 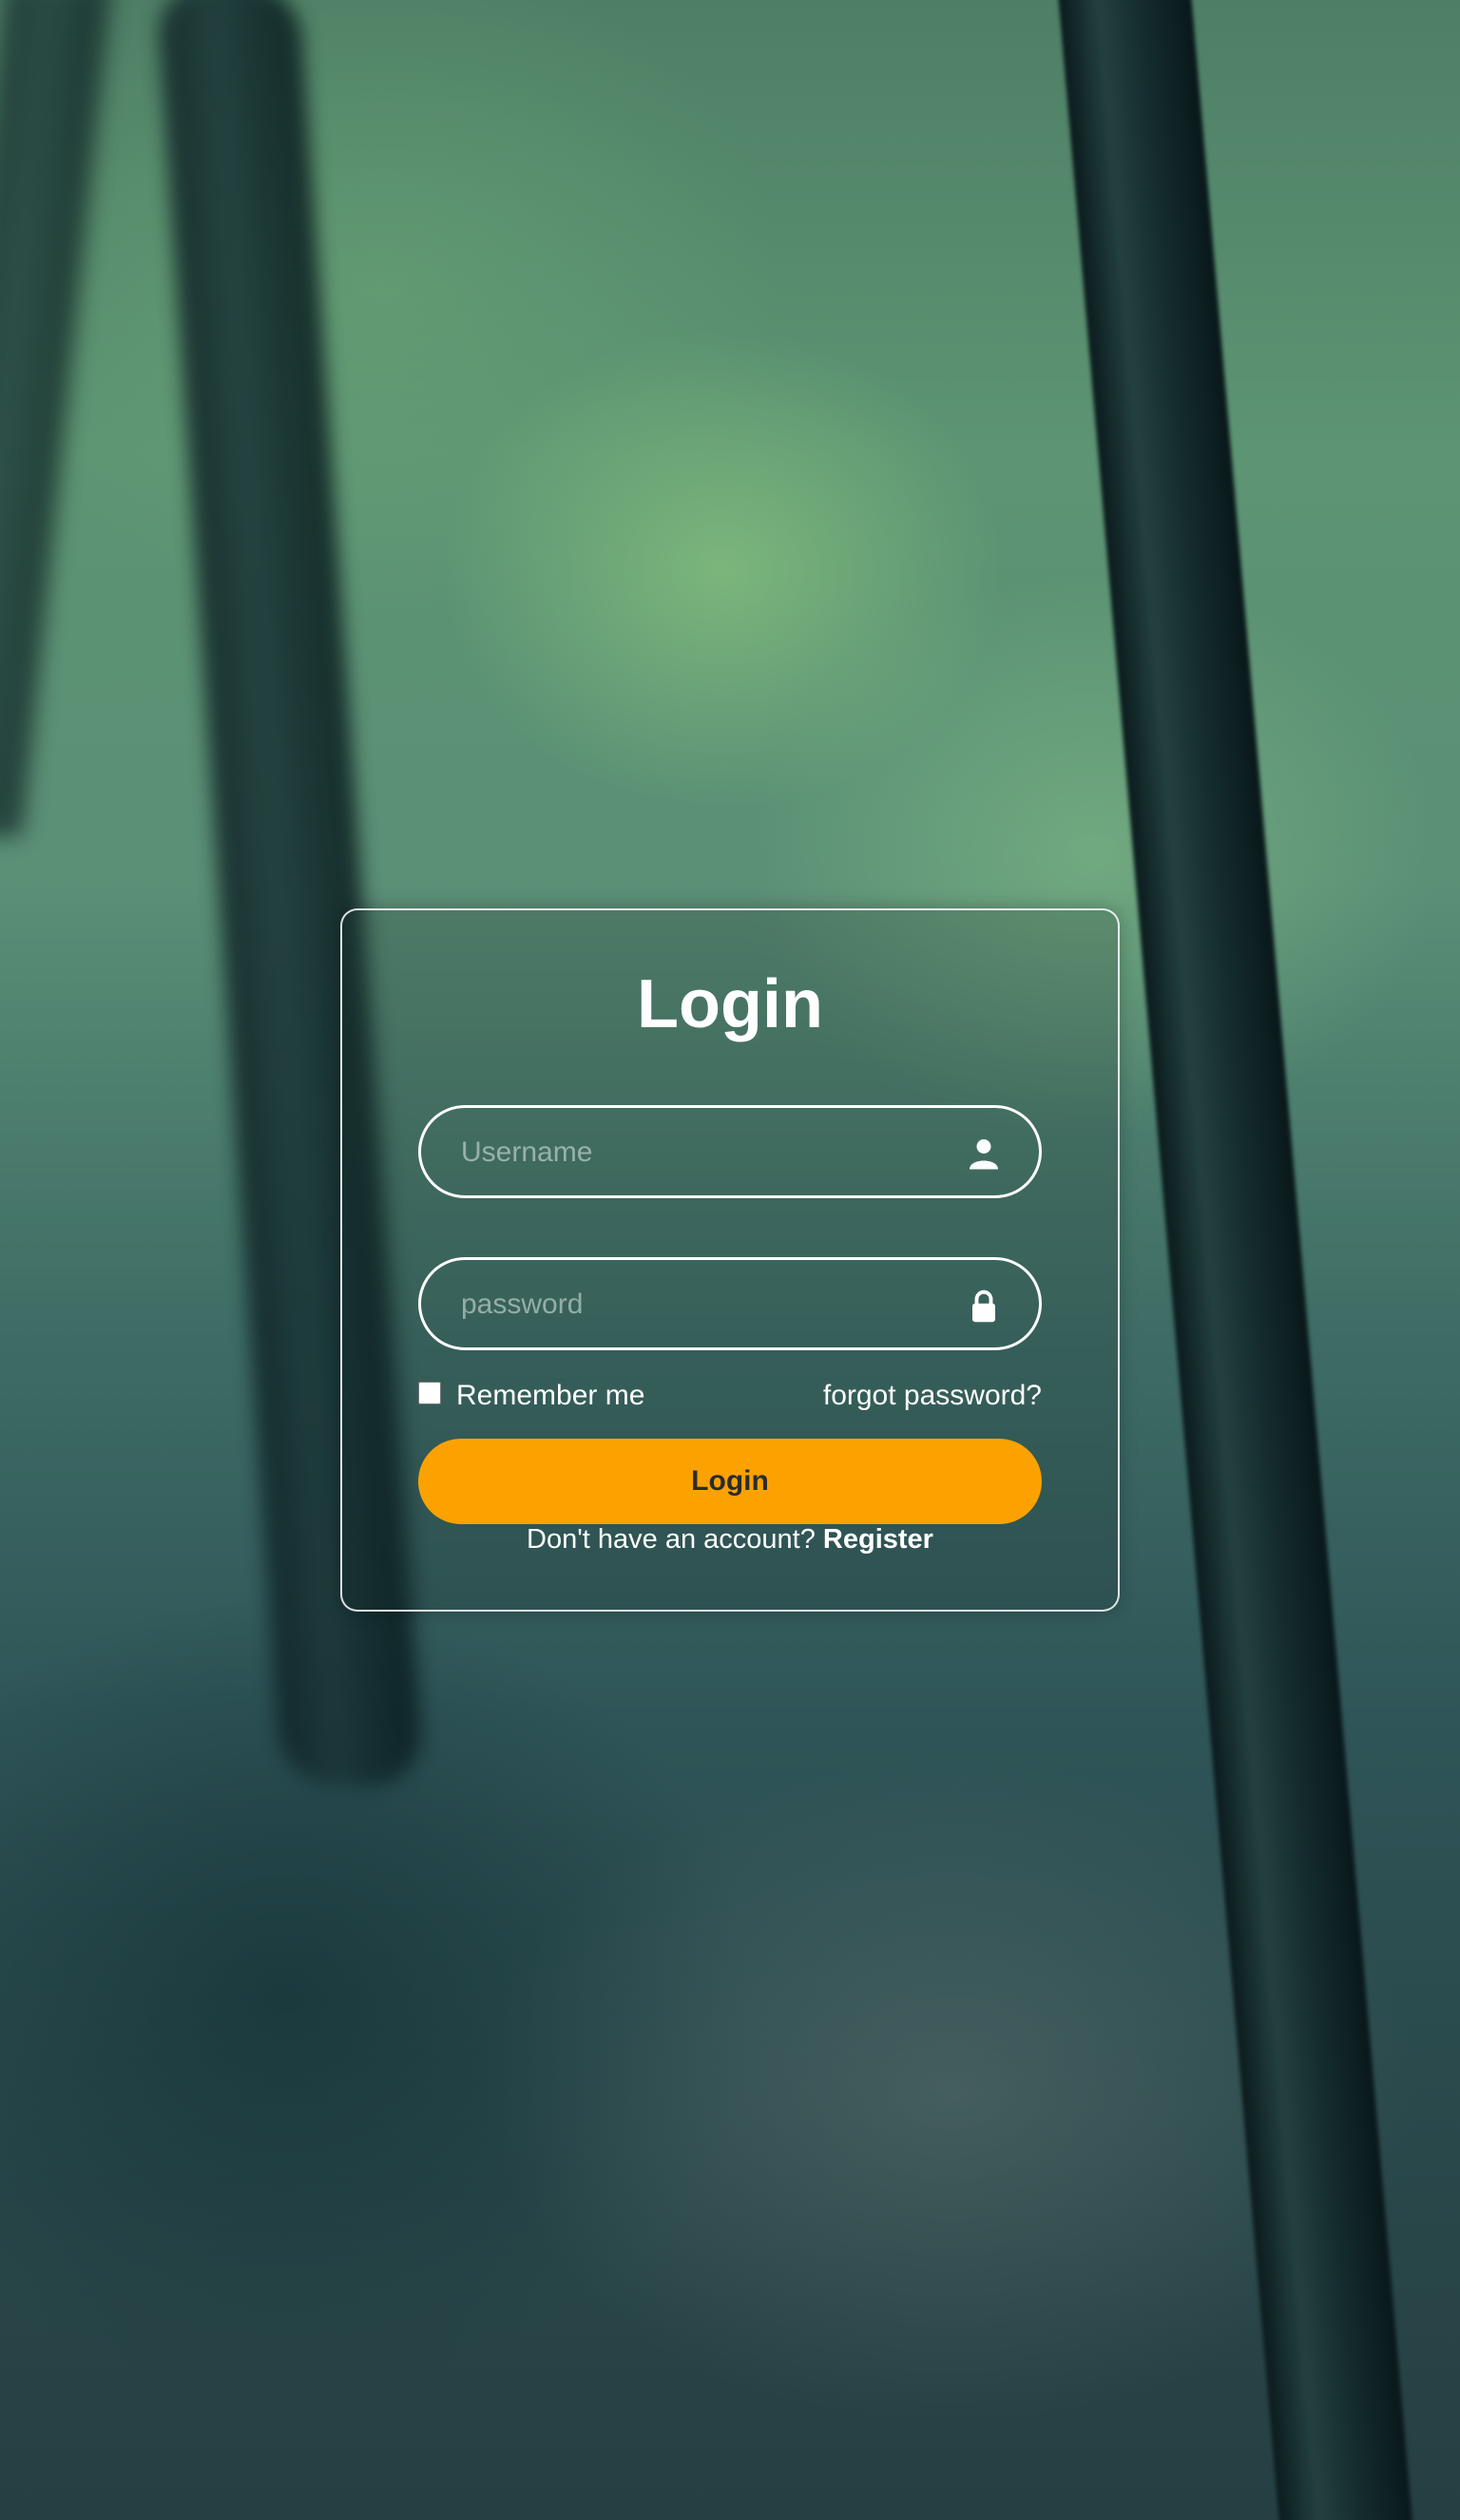 I want to click on username-field, so click(x=730, y=1151).